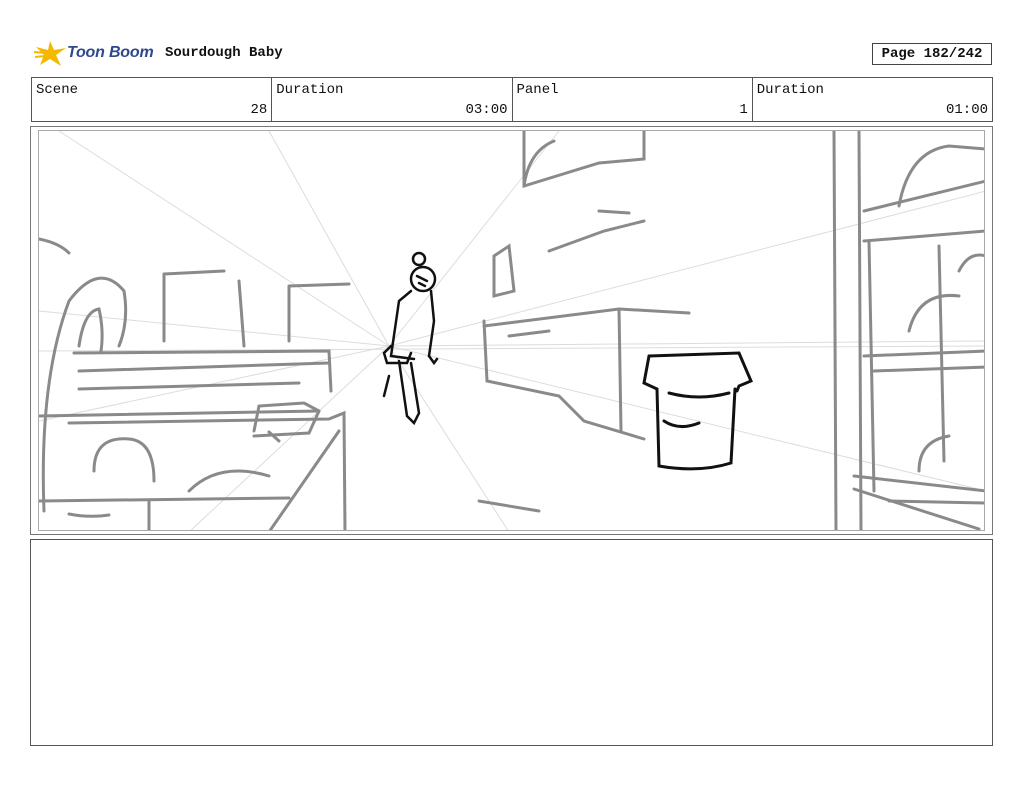 The image size is (1024, 793). Describe the element at coordinates (872, 99) in the screenshot. I see `panel-duration-cell: Duration 01:00` at that location.